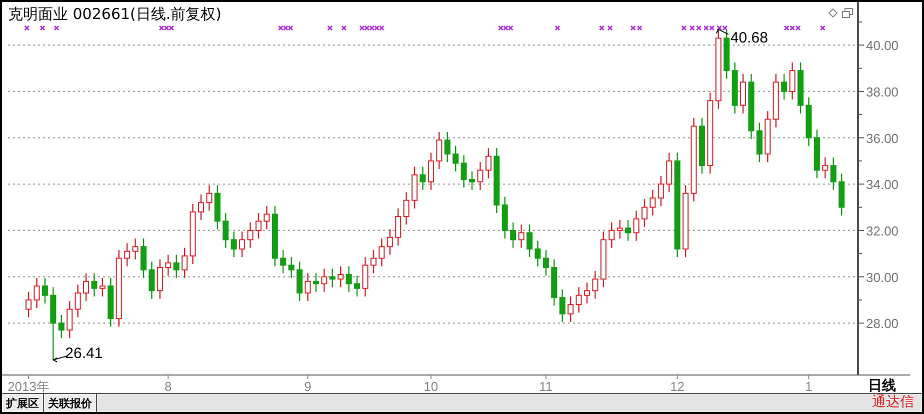  What do you see at coordinates (882, 46) in the screenshot?
I see `price-axis-label: 40.00` at bounding box center [882, 46].